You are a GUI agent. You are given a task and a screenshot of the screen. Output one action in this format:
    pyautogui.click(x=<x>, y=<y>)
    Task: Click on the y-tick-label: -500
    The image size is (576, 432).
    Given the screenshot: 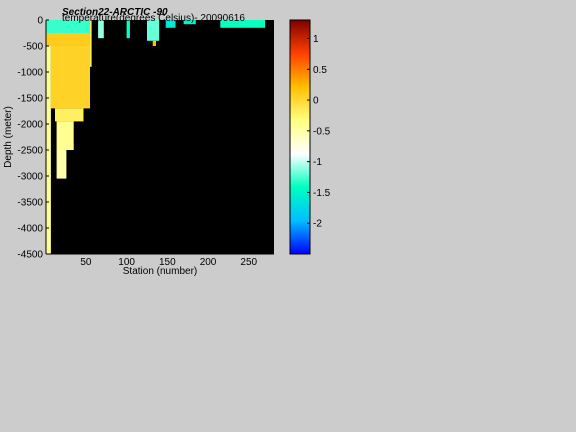 What is the action you would take?
    pyautogui.click(x=33, y=47)
    